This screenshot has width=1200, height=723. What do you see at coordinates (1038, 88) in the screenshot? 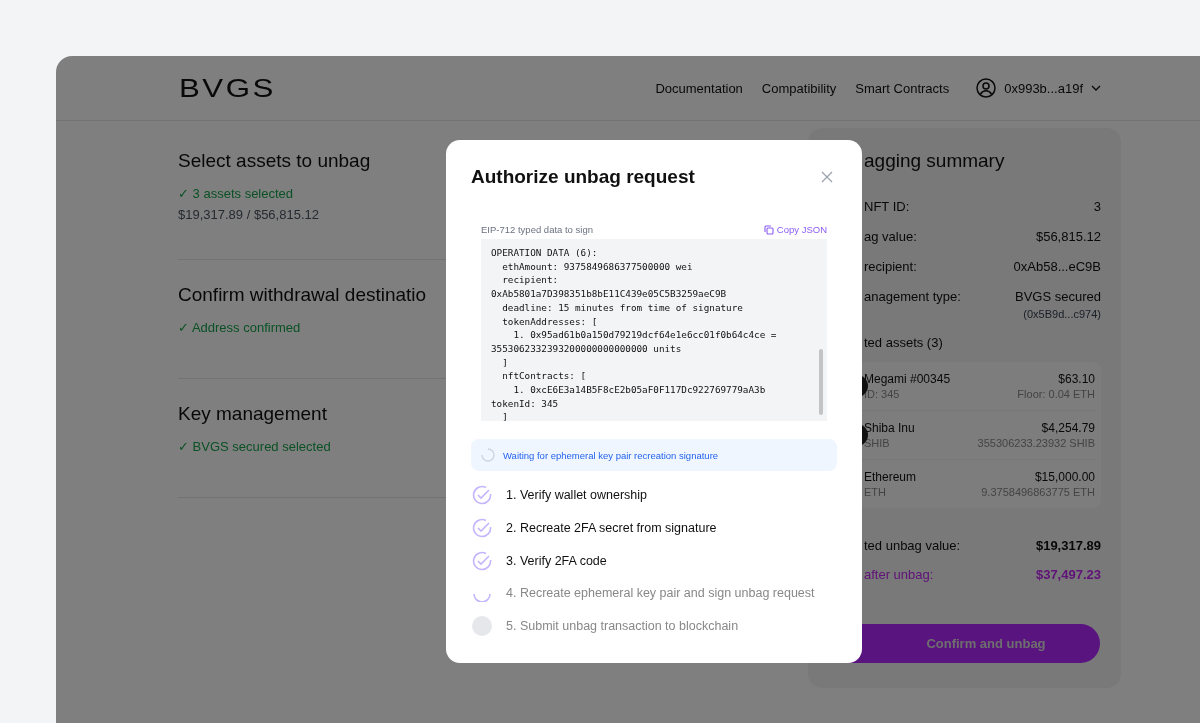
I see `account-button: 0x993b...a19f` at bounding box center [1038, 88].